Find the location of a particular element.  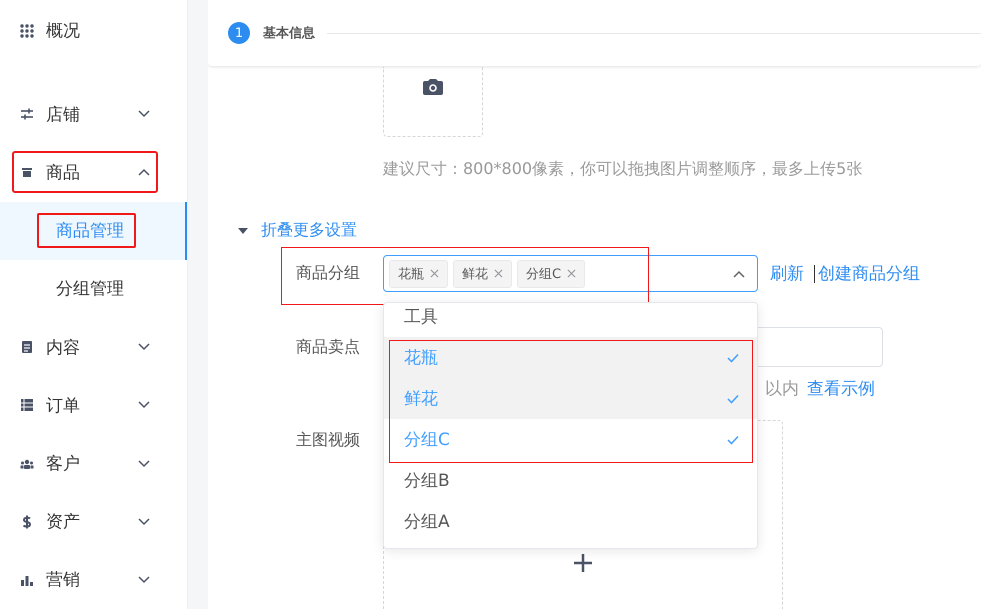

upload-hint: 建议尺寸：800*800像素，你可以拖拽图片调整顺序，最多上传5张 is located at coordinates (623, 169).